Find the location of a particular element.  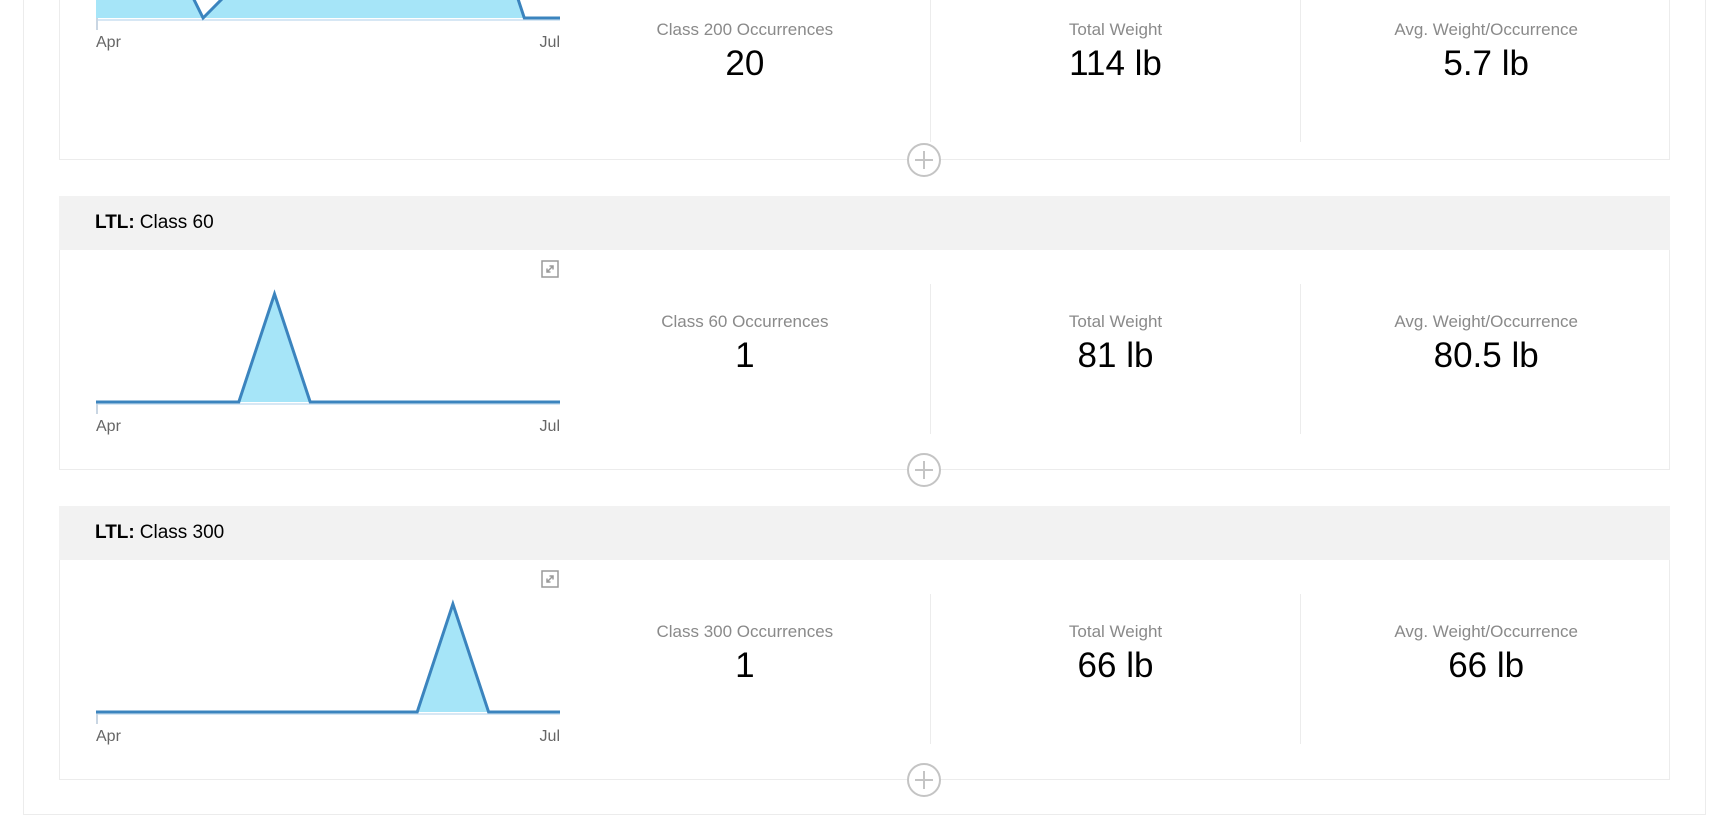

stat-value: 80.5 lb is located at coordinates (1486, 355).